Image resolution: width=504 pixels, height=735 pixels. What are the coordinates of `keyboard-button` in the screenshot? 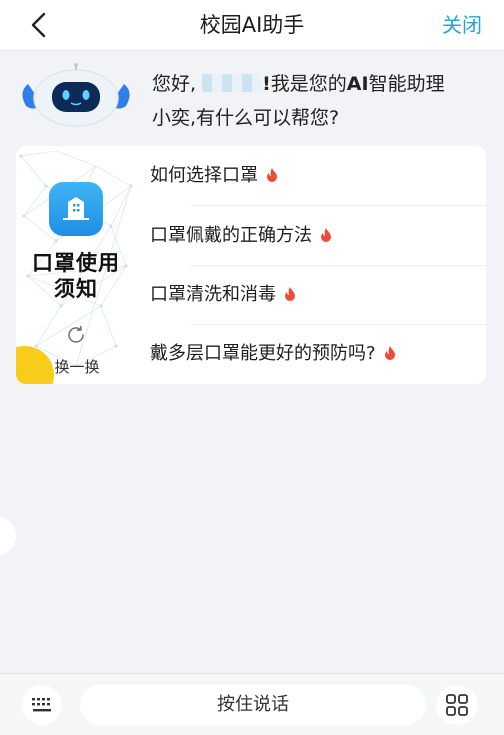 It's located at (42, 705).